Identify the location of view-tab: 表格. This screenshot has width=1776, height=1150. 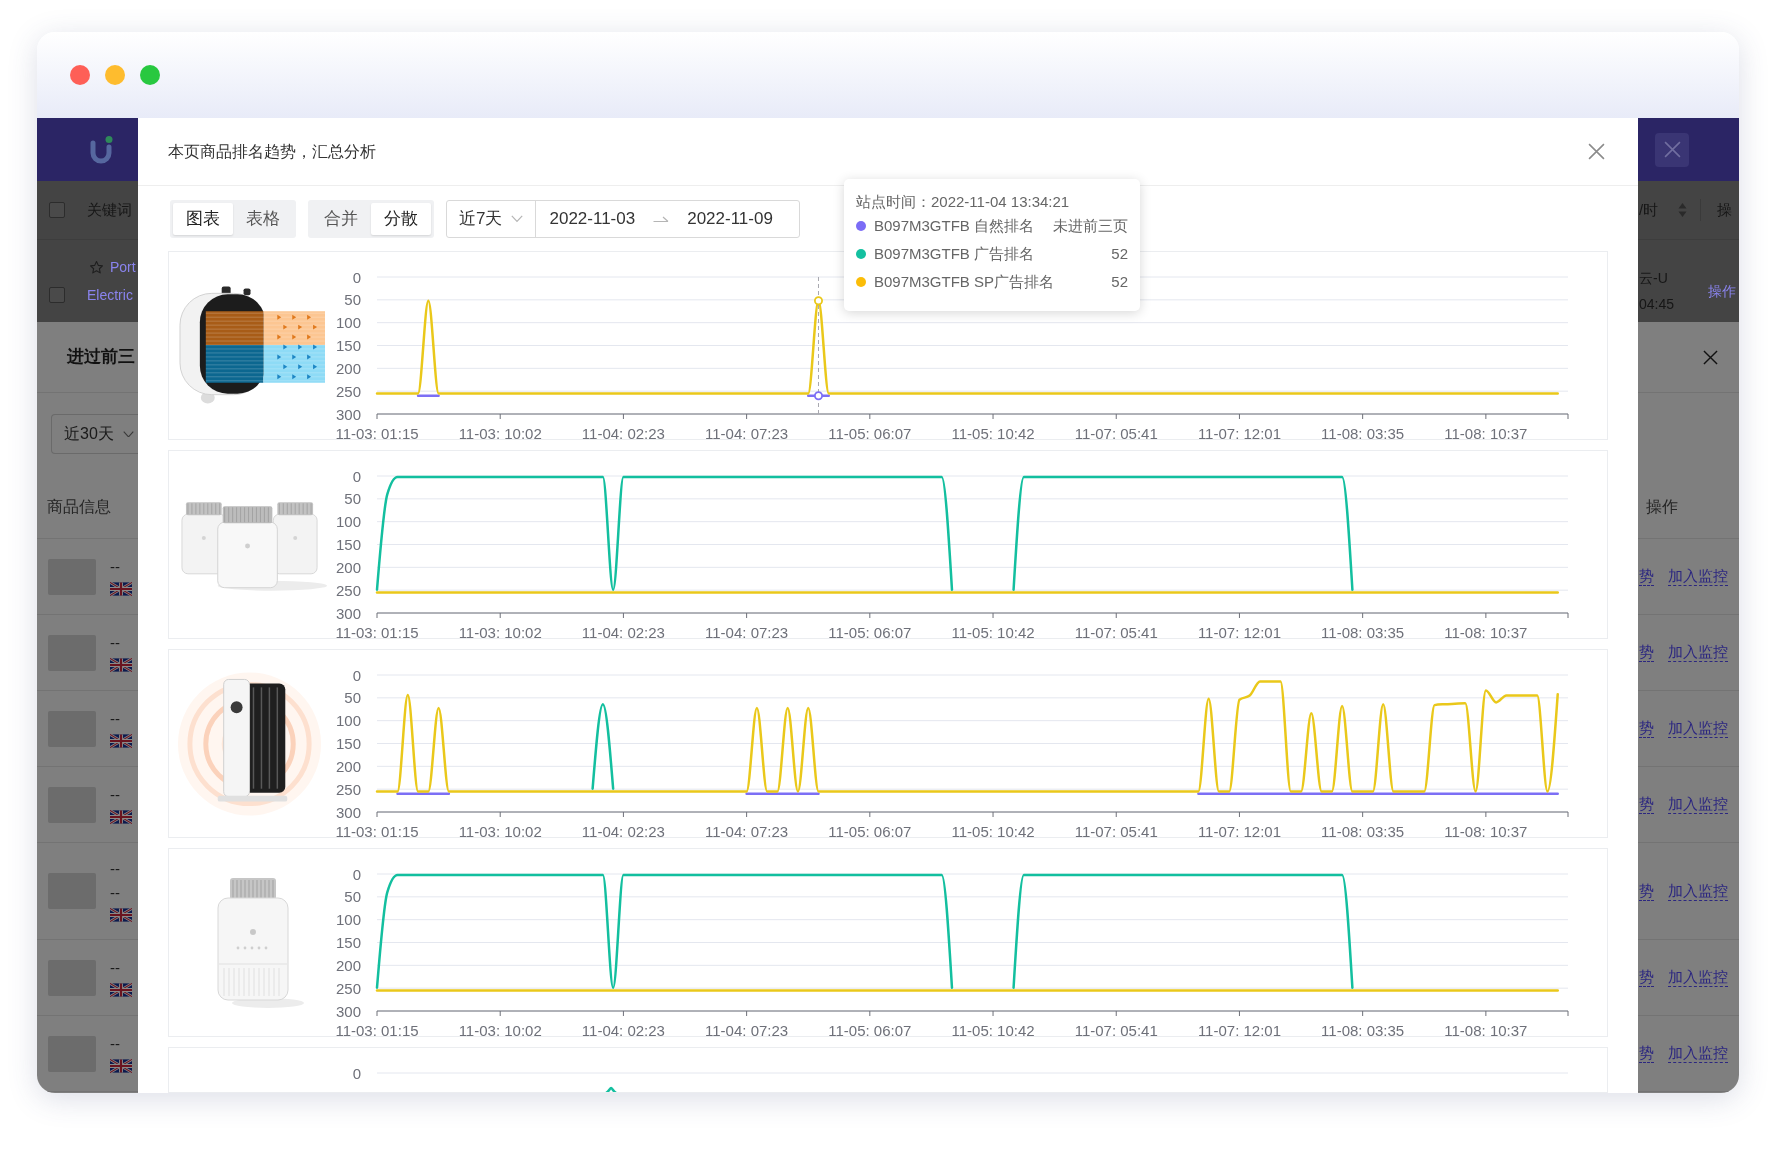
(263, 219).